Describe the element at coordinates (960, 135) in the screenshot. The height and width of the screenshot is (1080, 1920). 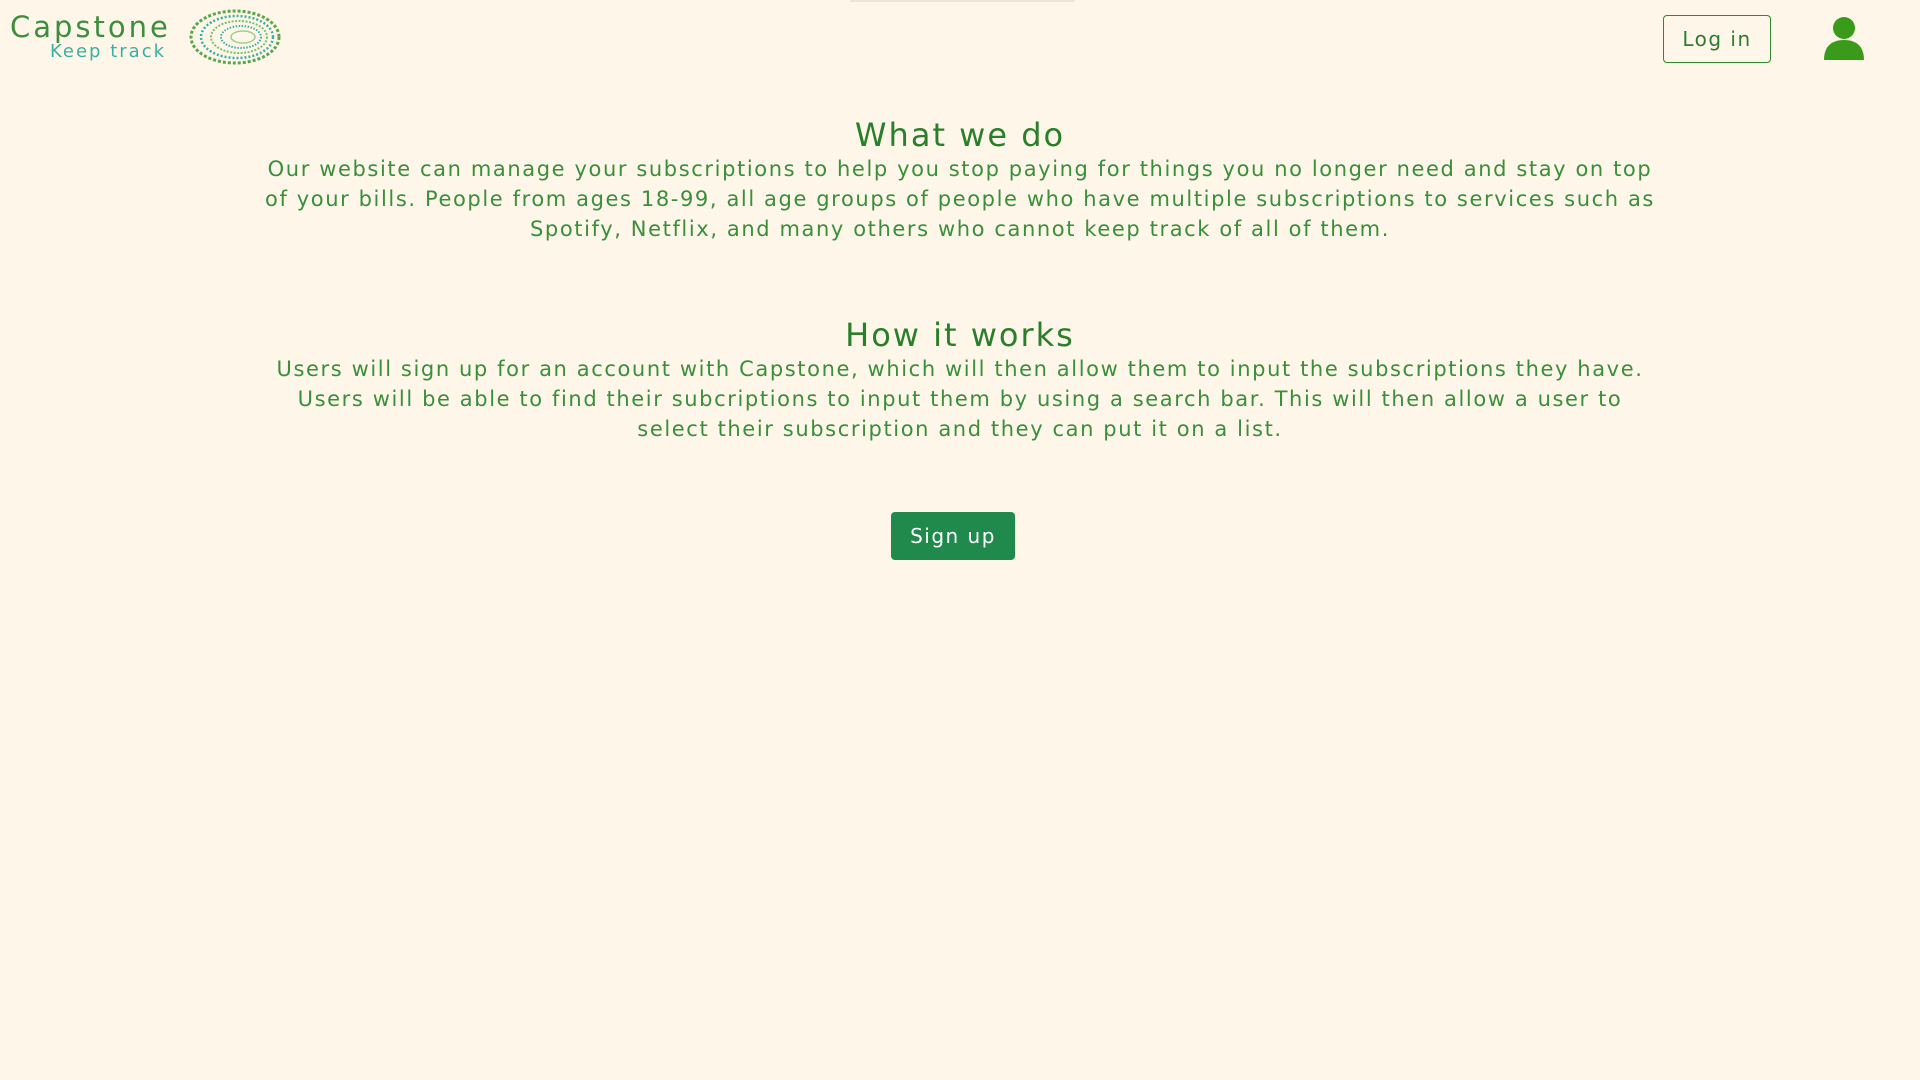
I see `section-heading-what-we-do: What we do` at that location.